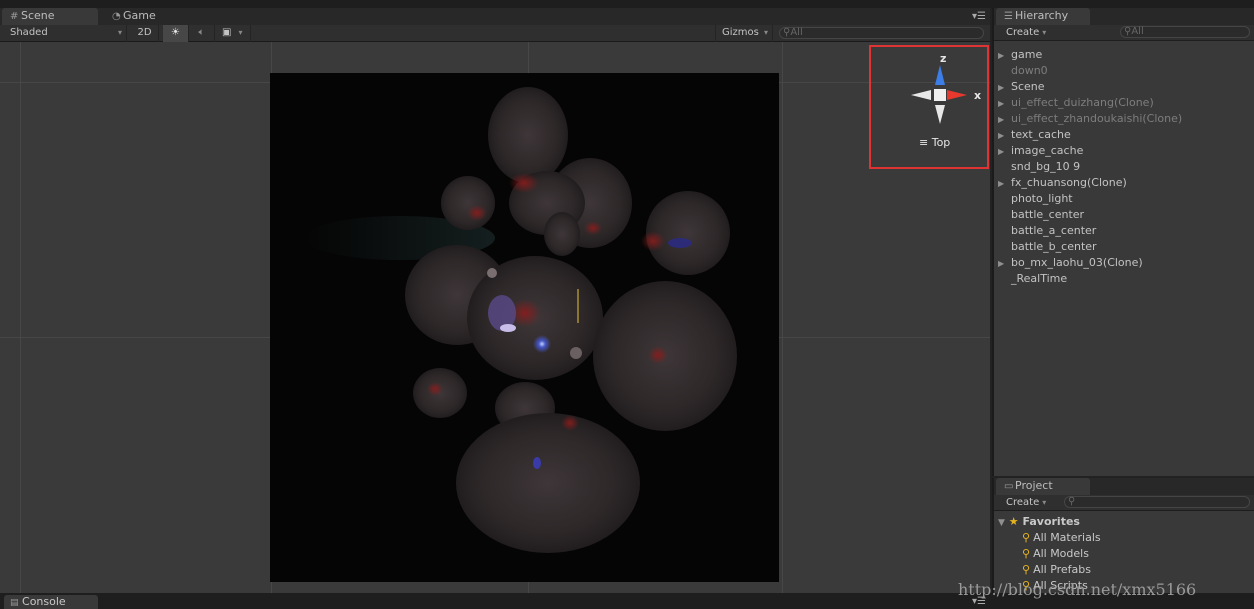 Image resolution: width=1254 pixels, height=609 pixels. I want to click on hierarchy-item: ▶ text_cache, so click(1034, 135).